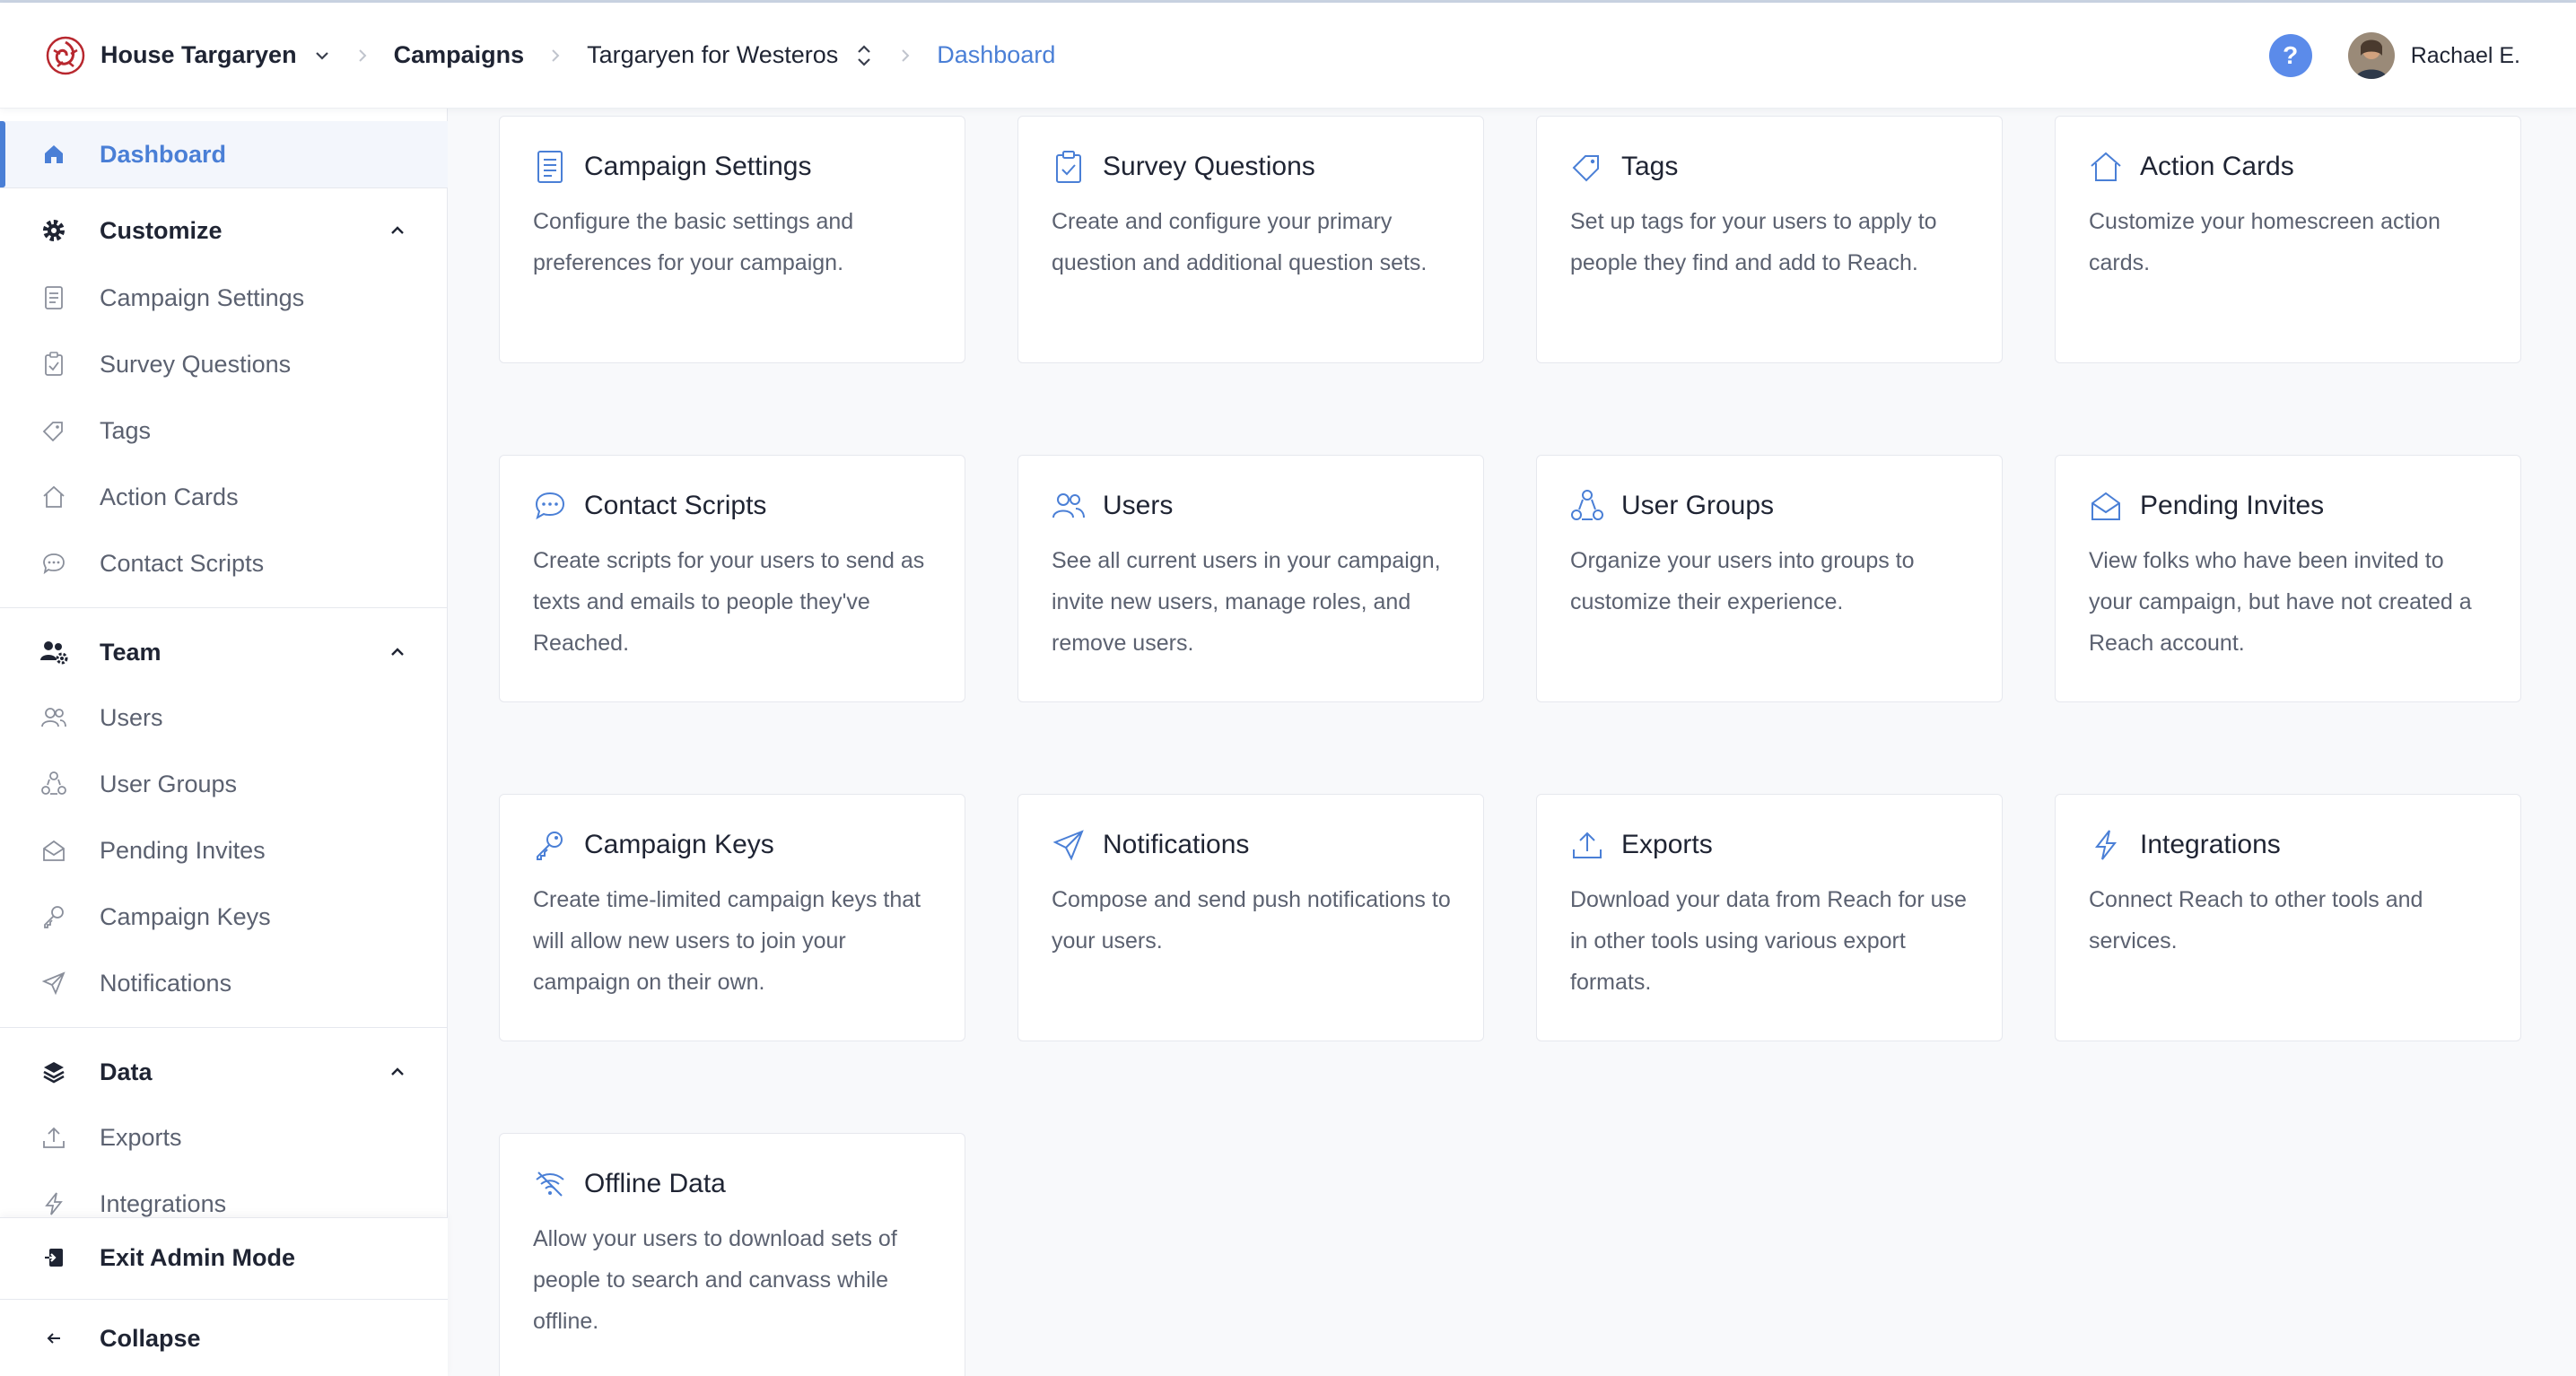 The image size is (2576, 1376). What do you see at coordinates (183, 850) in the screenshot?
I see `sidebar-item-label: Pending Invites` at bounding box center [183, 850].